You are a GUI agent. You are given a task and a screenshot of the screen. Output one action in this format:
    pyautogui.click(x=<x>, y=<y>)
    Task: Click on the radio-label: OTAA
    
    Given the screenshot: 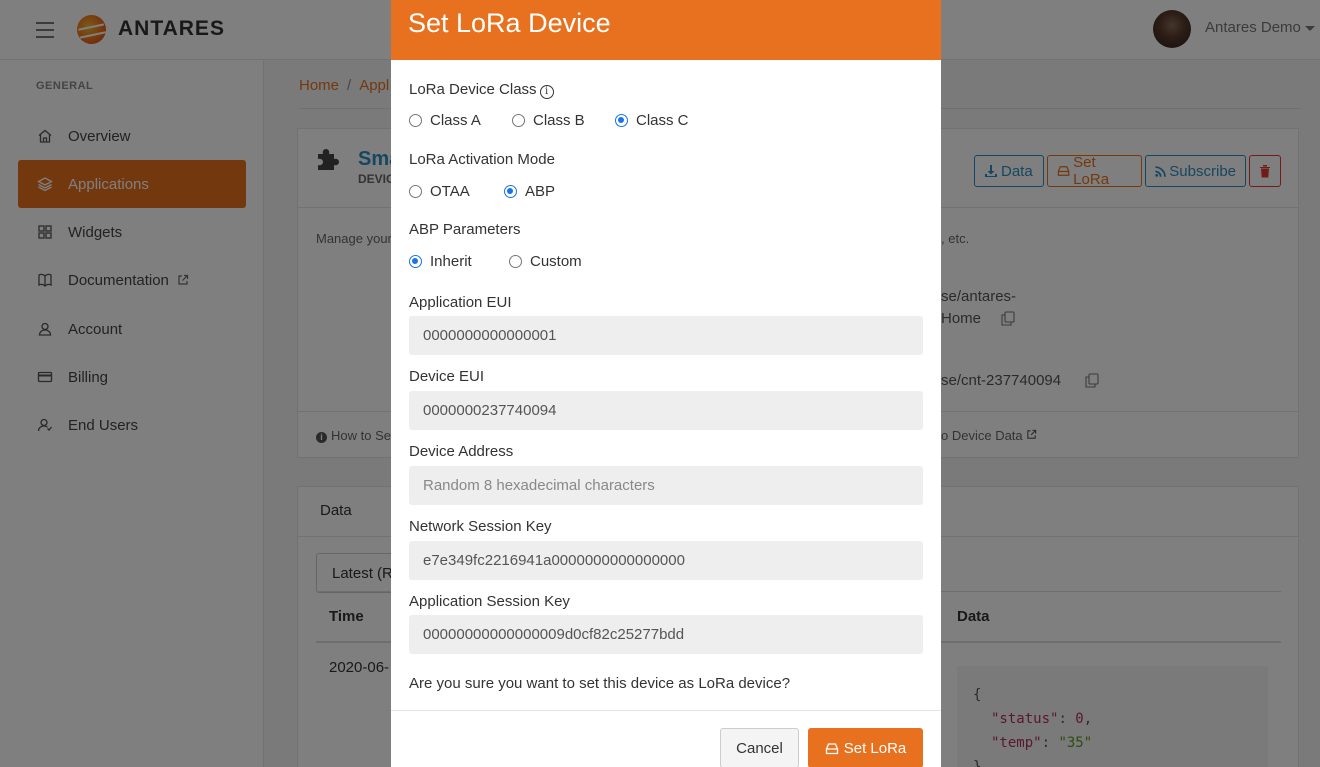 What is the action you would take?
    pyautogui.click(x=450, y=191)
    